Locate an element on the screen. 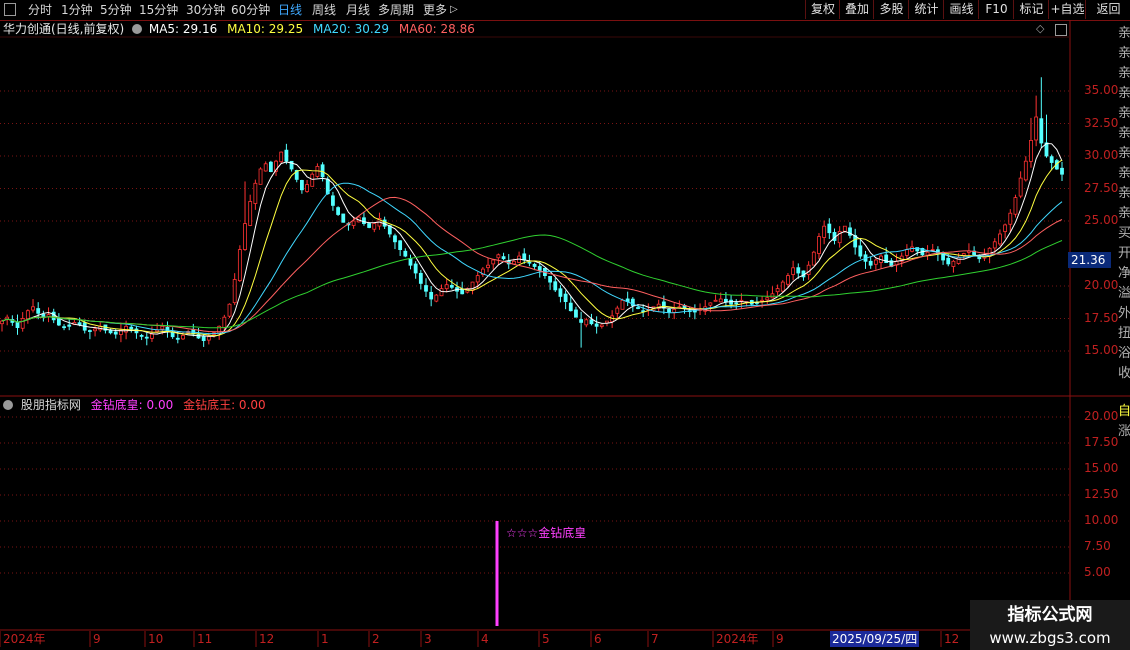 The width and height of the screenshot is (1130, 650). indicator-settings-icon is located at coordinates (8, 405).